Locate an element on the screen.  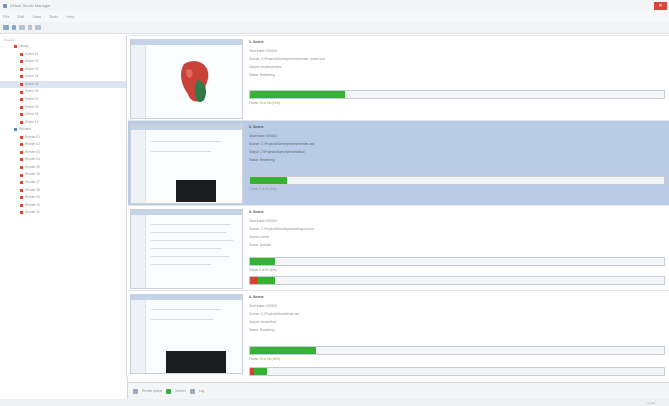
job-title: 2. Scene is located at coordinates (256, 127).